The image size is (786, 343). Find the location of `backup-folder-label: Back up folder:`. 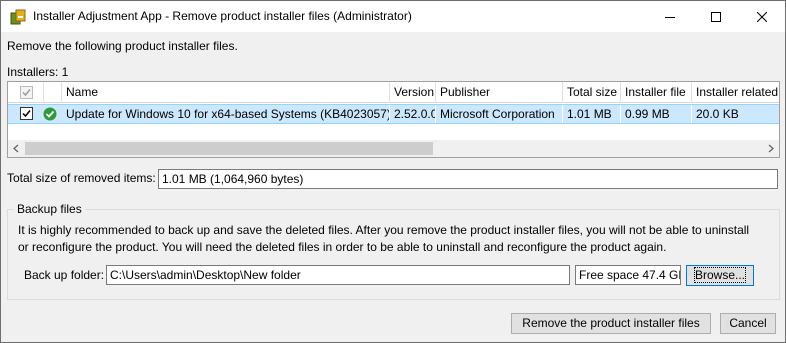

backup-folder-label: Back up folder: is located at coordinates (64, 275).